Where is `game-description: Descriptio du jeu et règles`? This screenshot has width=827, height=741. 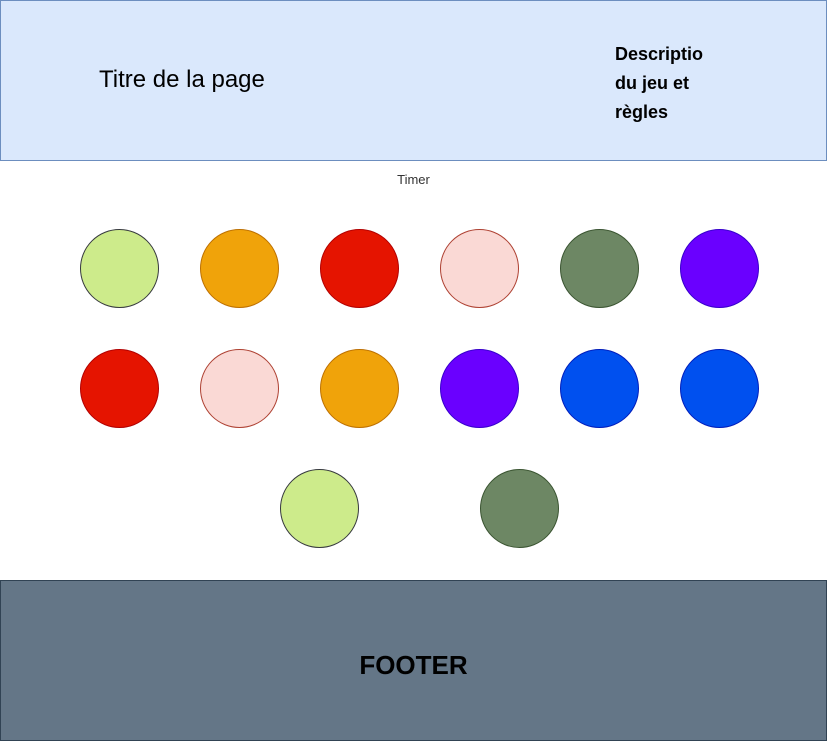
game-description: Descriptio du jeu et règles is located at coordinates (659, 83).